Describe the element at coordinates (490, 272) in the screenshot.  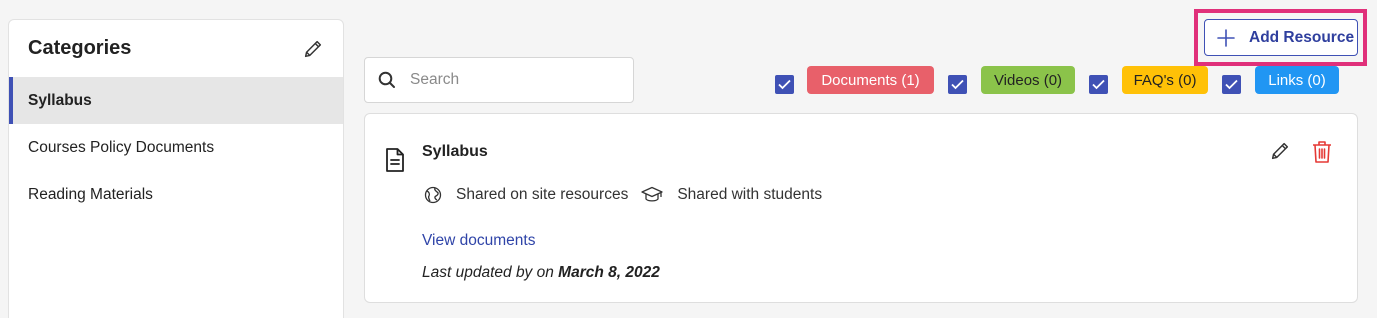
I see `last-updated-prefix: Last updated by on` at that location.